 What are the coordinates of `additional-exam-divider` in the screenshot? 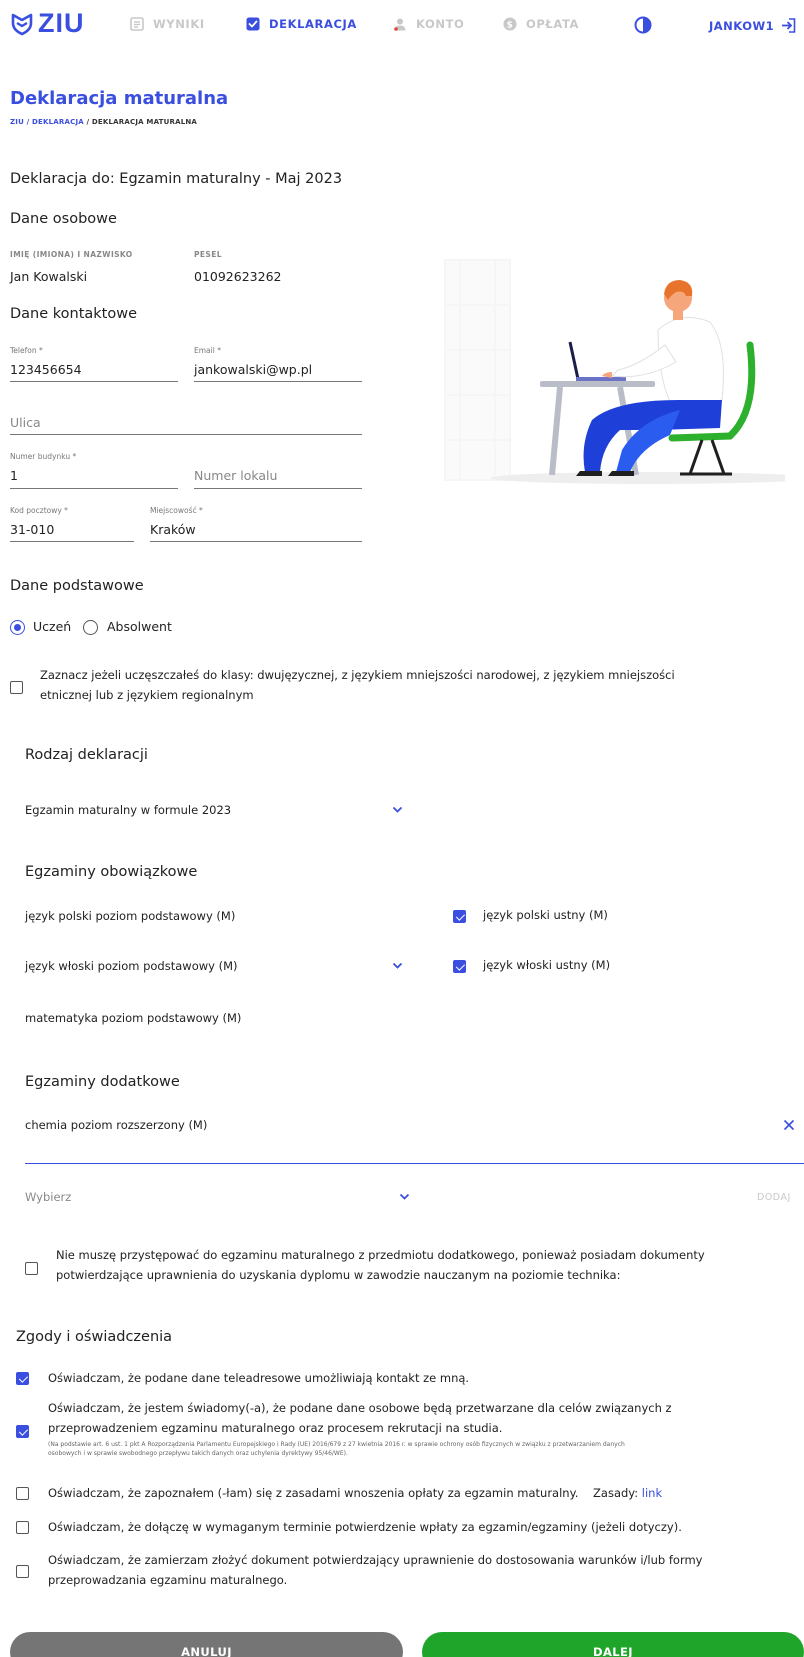 It's located at (414, 1163).